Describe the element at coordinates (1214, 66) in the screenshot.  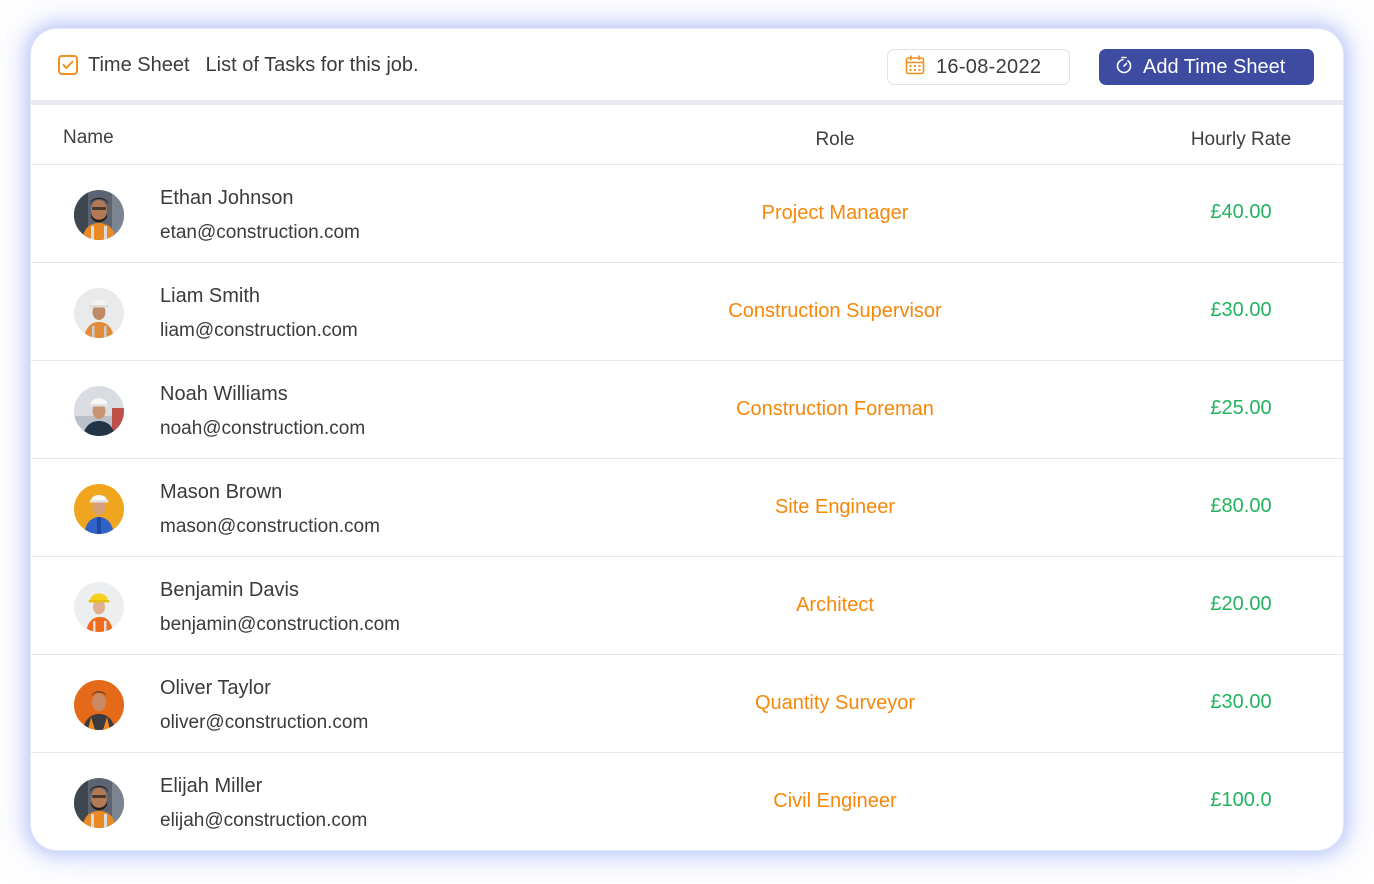
I see `add-time-sheet-label: Add Time Sheet` at that location.